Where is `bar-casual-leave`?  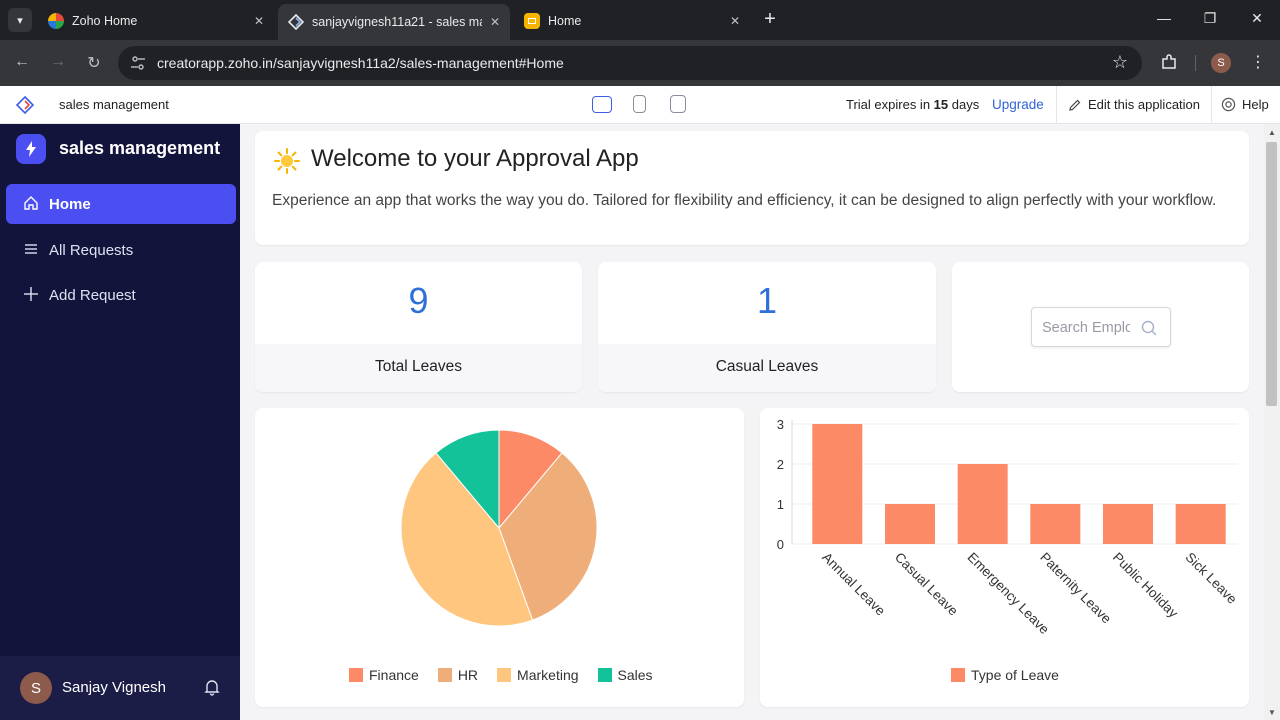
bar-casual-leave is located at coordinates (910, 524).